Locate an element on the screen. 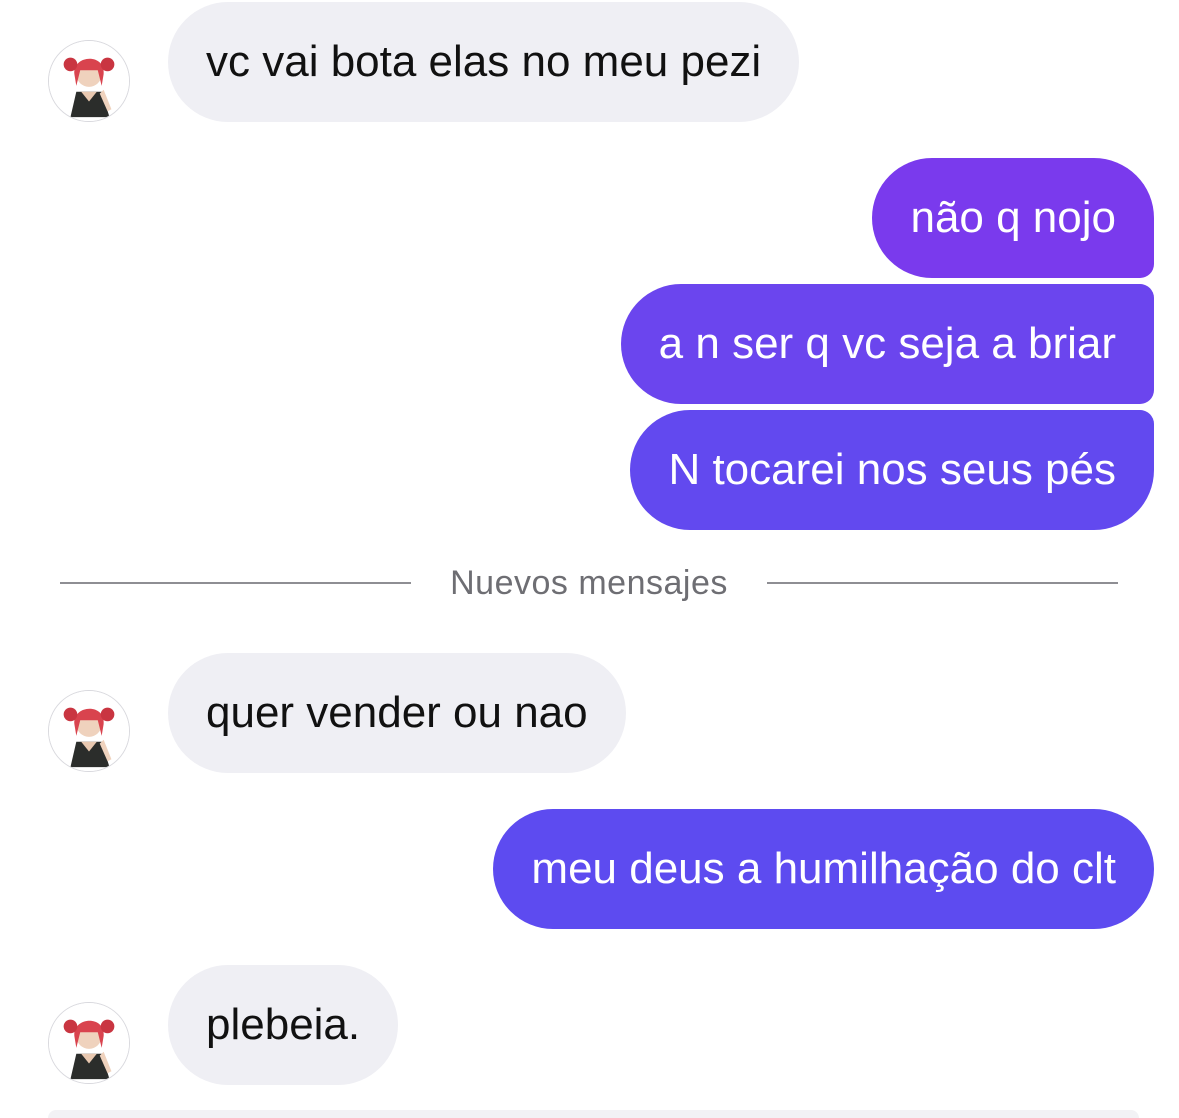 The width and height of the screenshot is (1179, 1118). message-bubble-incoming: vc vai bota elas no meu pezi is located at coordinates (484, 62).